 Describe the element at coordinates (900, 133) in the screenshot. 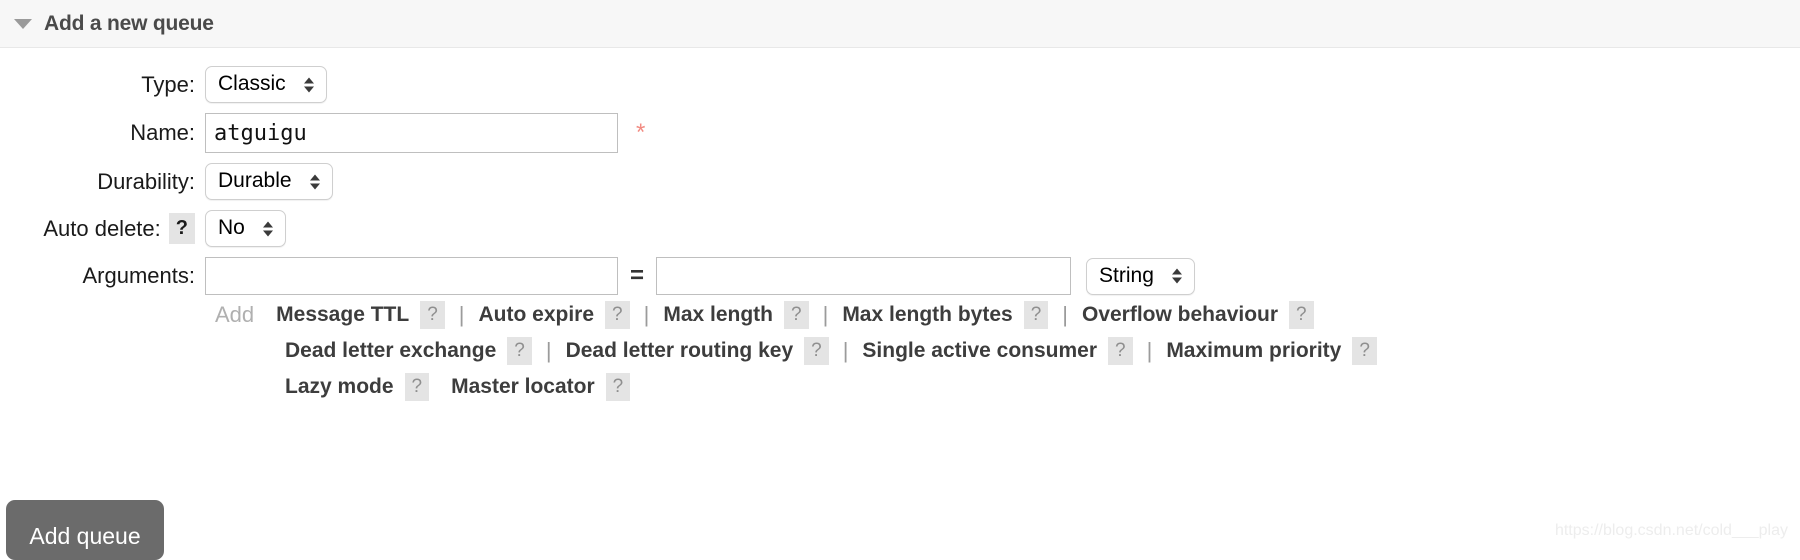

I see `form-row-name: Name: *` at that location.